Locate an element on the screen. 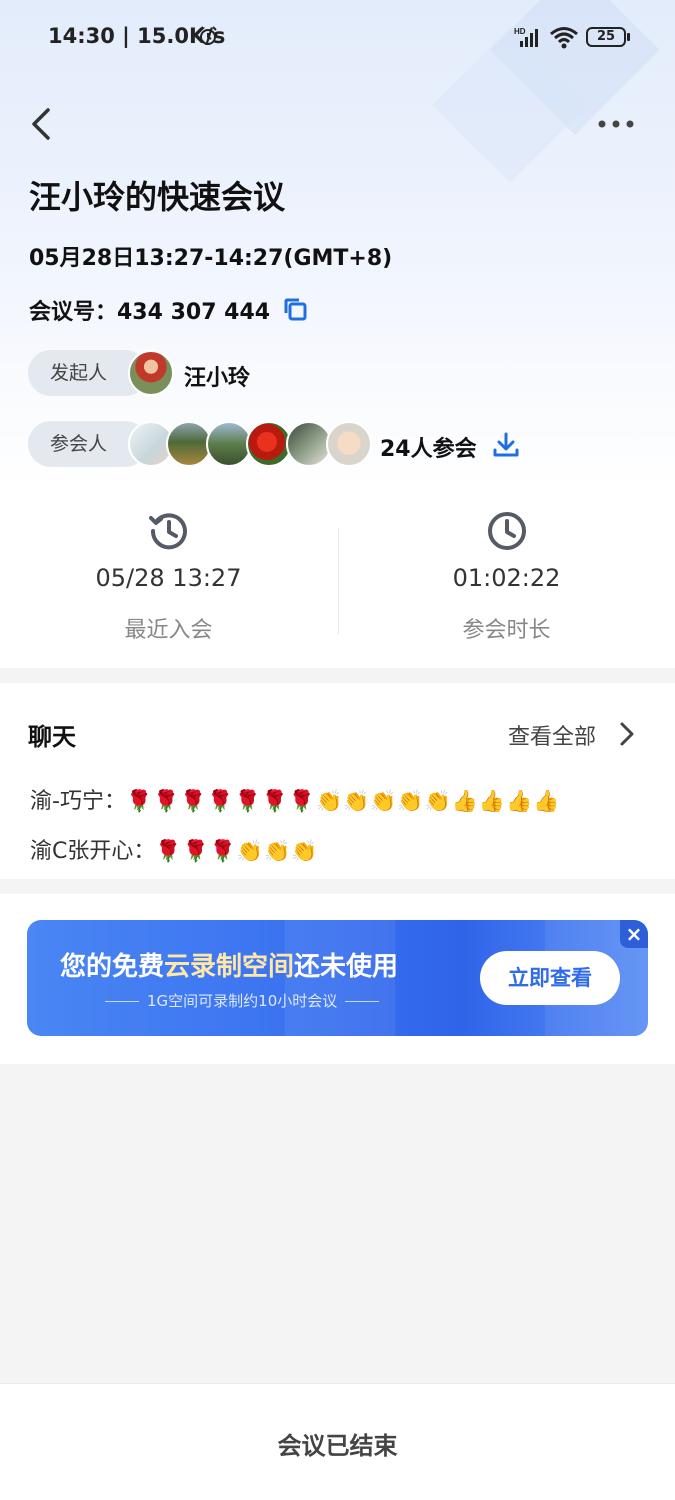 This screenshot has height=1500, width=675. bottom-bar: 会议已结束 is located at coordinates (337, 1441).